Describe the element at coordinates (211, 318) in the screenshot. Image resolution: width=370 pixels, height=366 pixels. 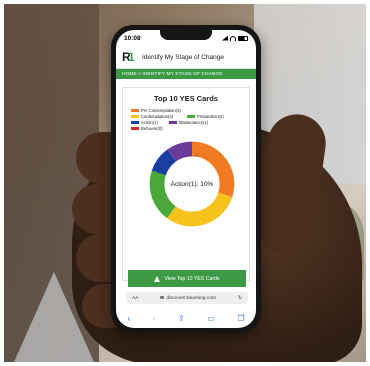
I see `bookmarks-icon: ▭` at that location.